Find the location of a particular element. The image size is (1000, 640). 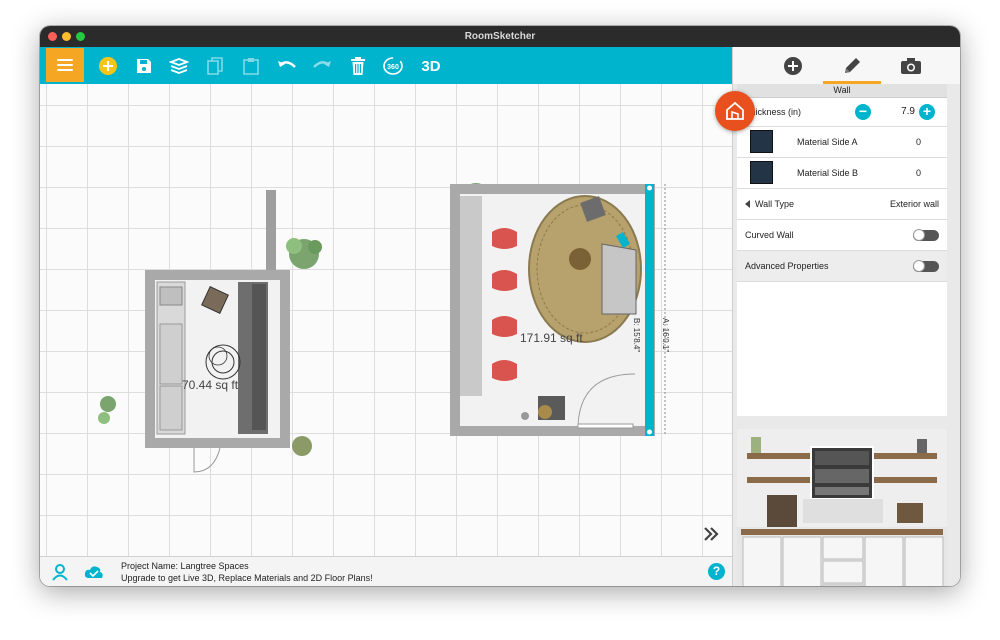

panel-tabs is located at coordinates (846, 65).